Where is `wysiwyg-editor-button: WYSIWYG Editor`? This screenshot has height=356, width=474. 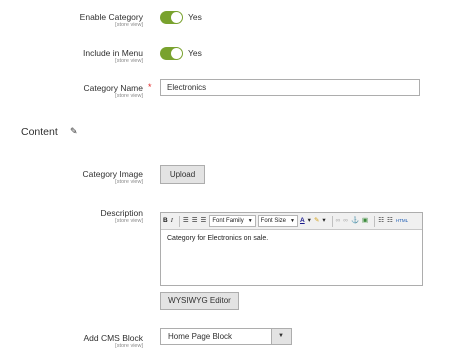
wysiwyg-editor-button: WYSIWYG Editor is located at coordinates (199, 301).